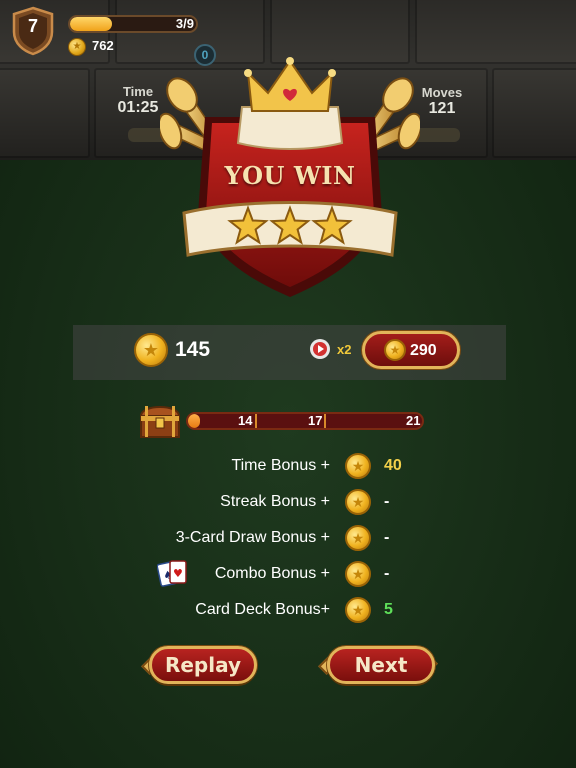 The height and width of the screenshot is (768, 576). Describe the element at coordinates (245, 420) in the screenshot. I see `milestone-label: 14` at that location.